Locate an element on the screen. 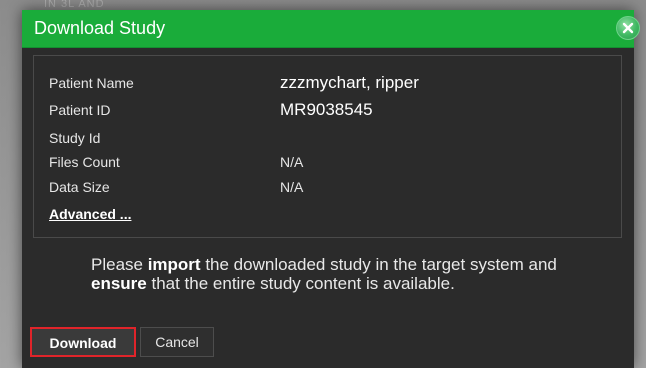 This screenshot has width=646, height=368. cancel-button: Cancel is located at coordinates (177, 342).